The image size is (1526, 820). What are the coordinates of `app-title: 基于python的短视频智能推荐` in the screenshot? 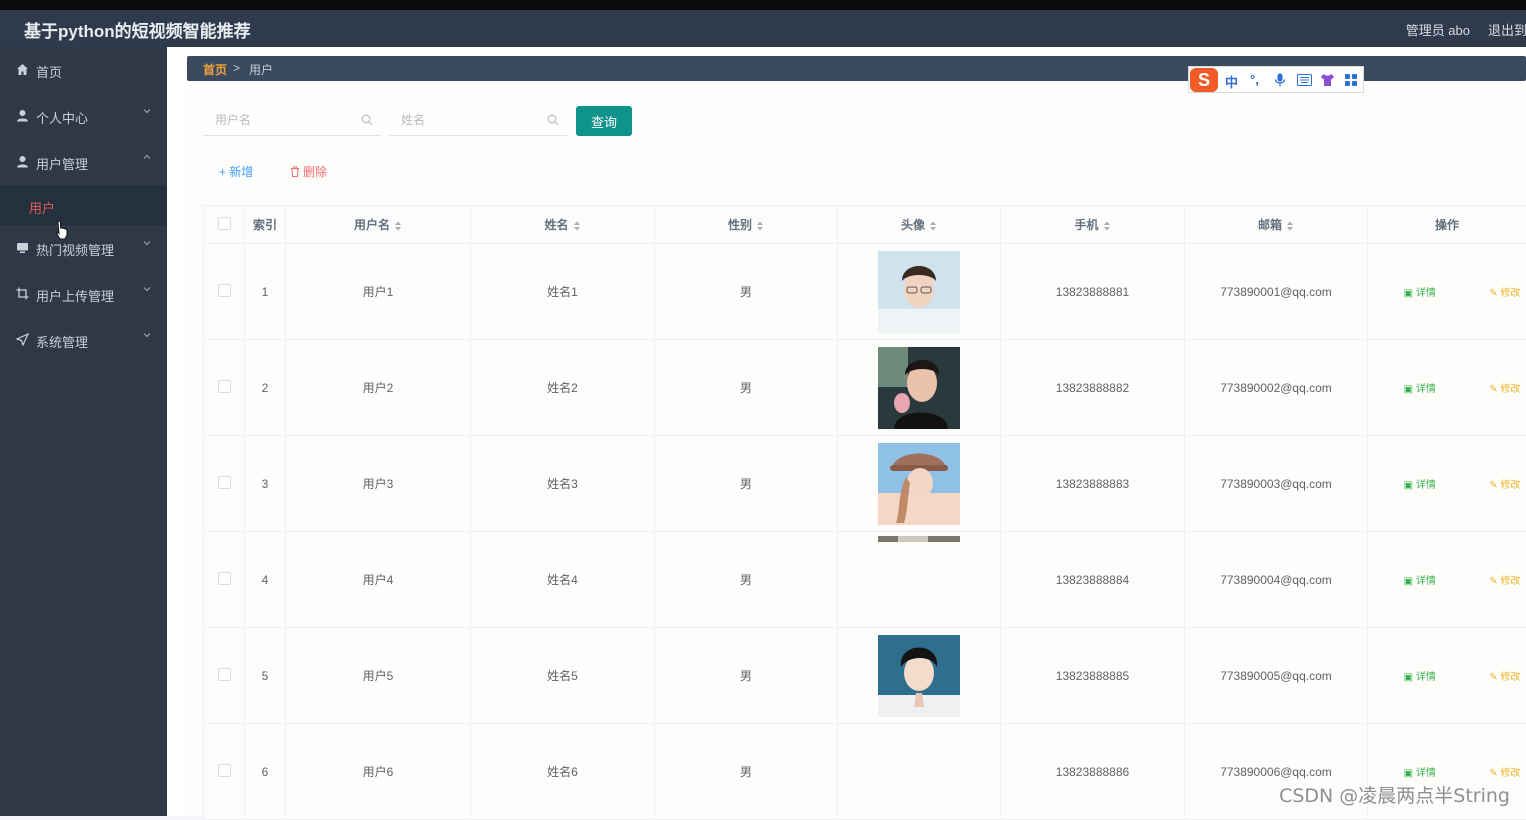 It's located at (137, 29).